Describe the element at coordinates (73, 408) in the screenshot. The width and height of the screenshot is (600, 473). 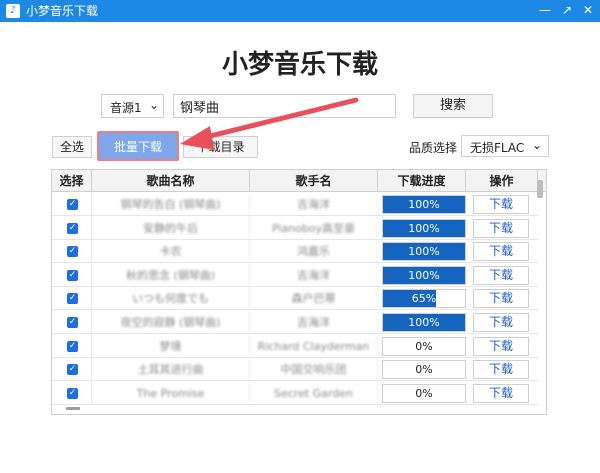
I see `horizontal-scrollbar` at that location.